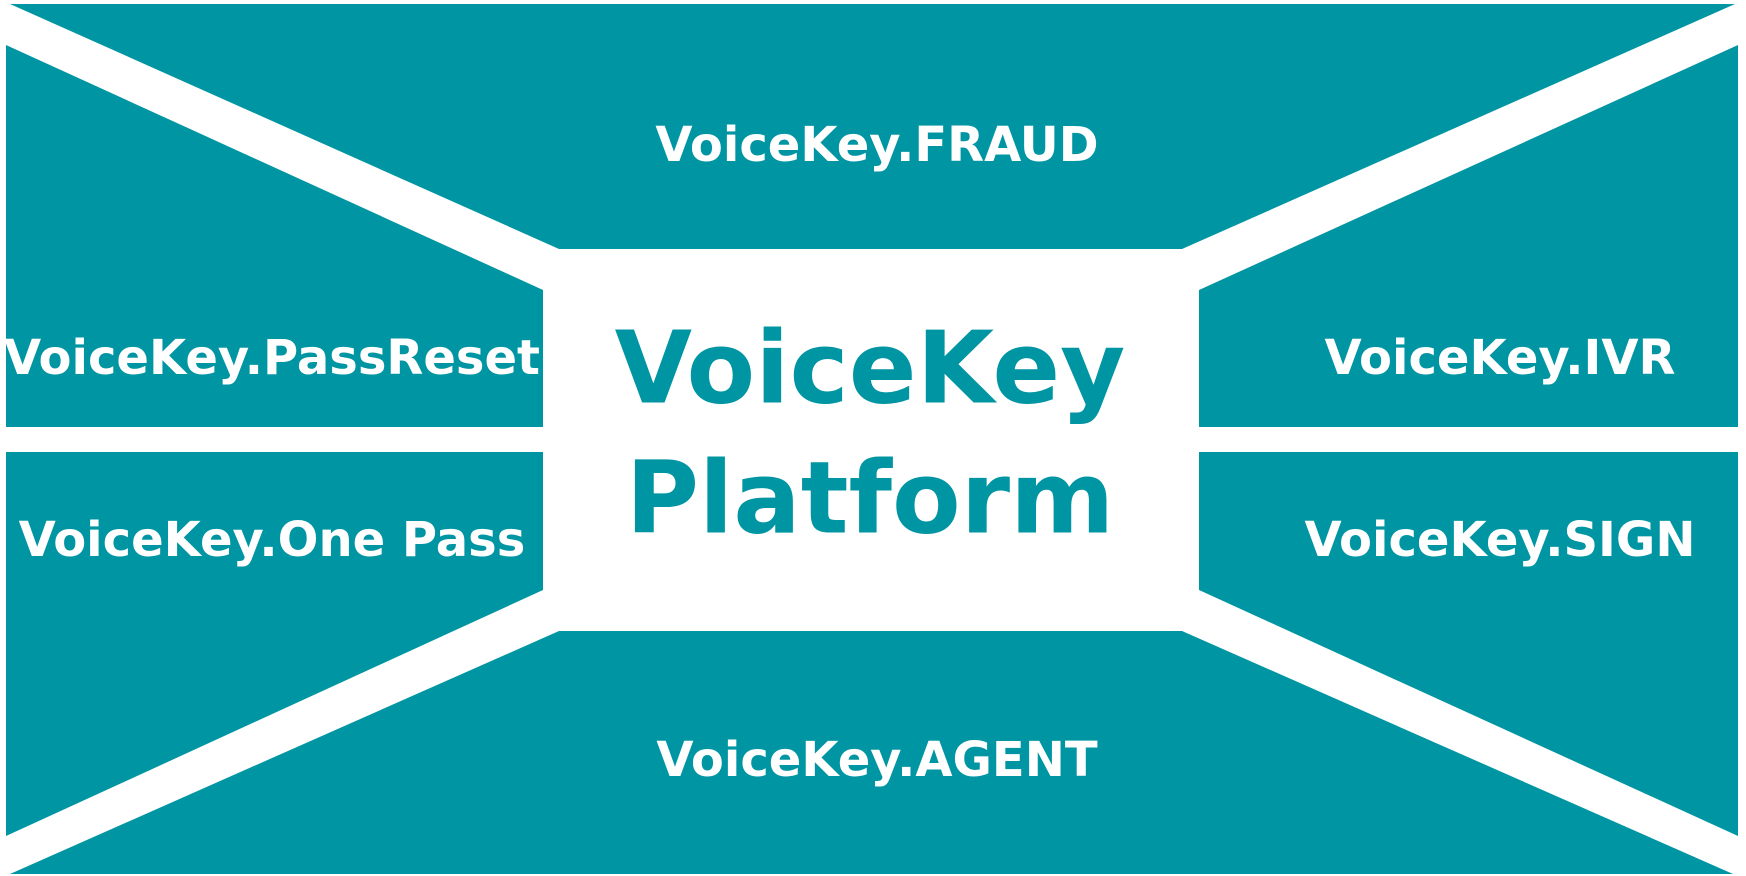 Image resolution: width=1746 pixels, height=876 pixels. Describe the element at coordinates (870, 497) in the screenshot. I see `center-title-line2: Platform` at that location.